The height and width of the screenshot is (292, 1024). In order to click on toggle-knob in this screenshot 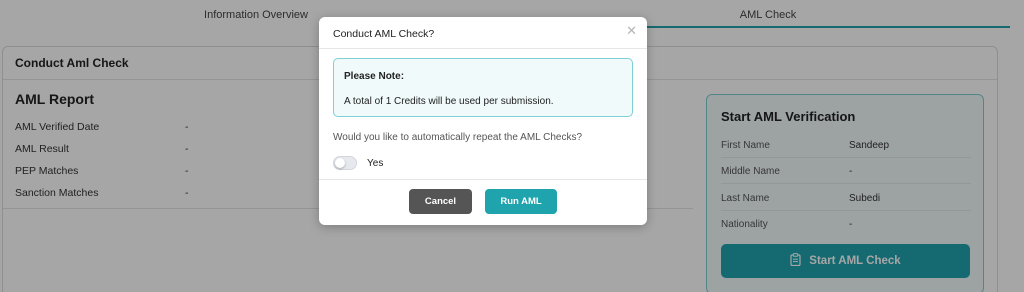, I will do `click(340, 163)`.